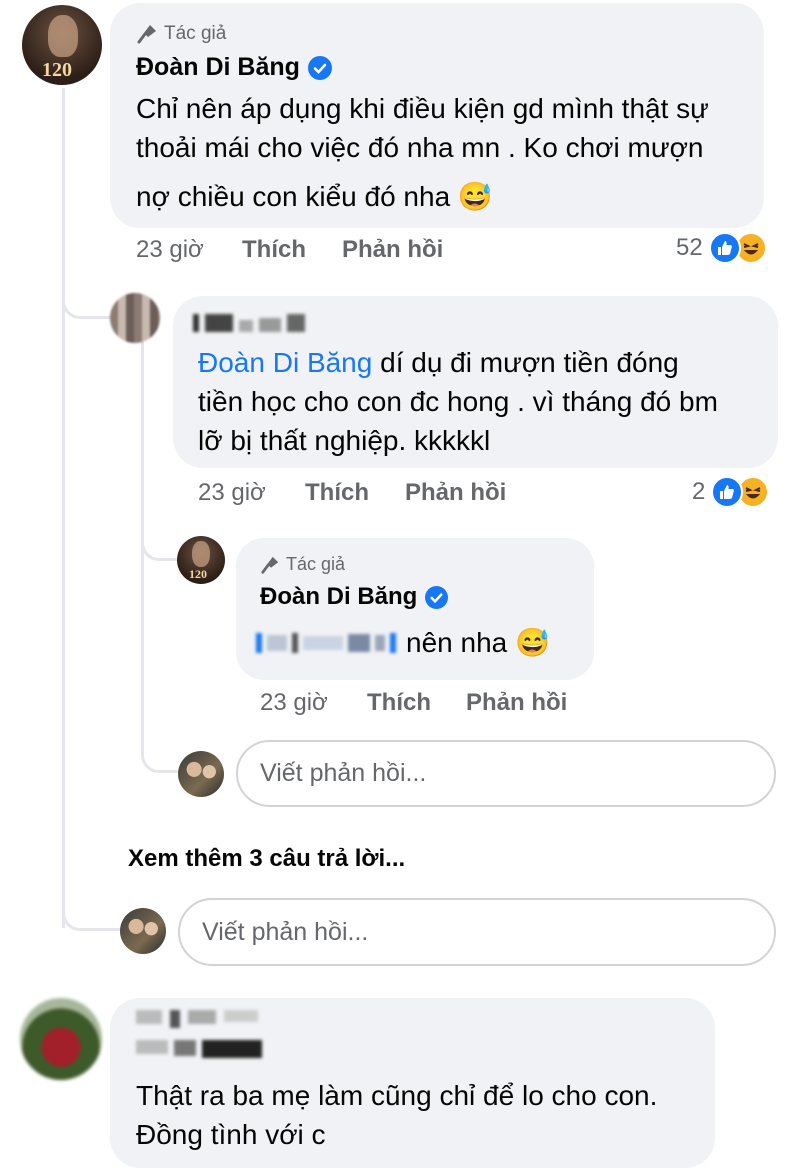 The image size is (800, 1168). What do you see at coordinates (231, 1134) in the screenshot?
I see `comment-line: Đồng tình với c` at bounding box center [231, 1134].